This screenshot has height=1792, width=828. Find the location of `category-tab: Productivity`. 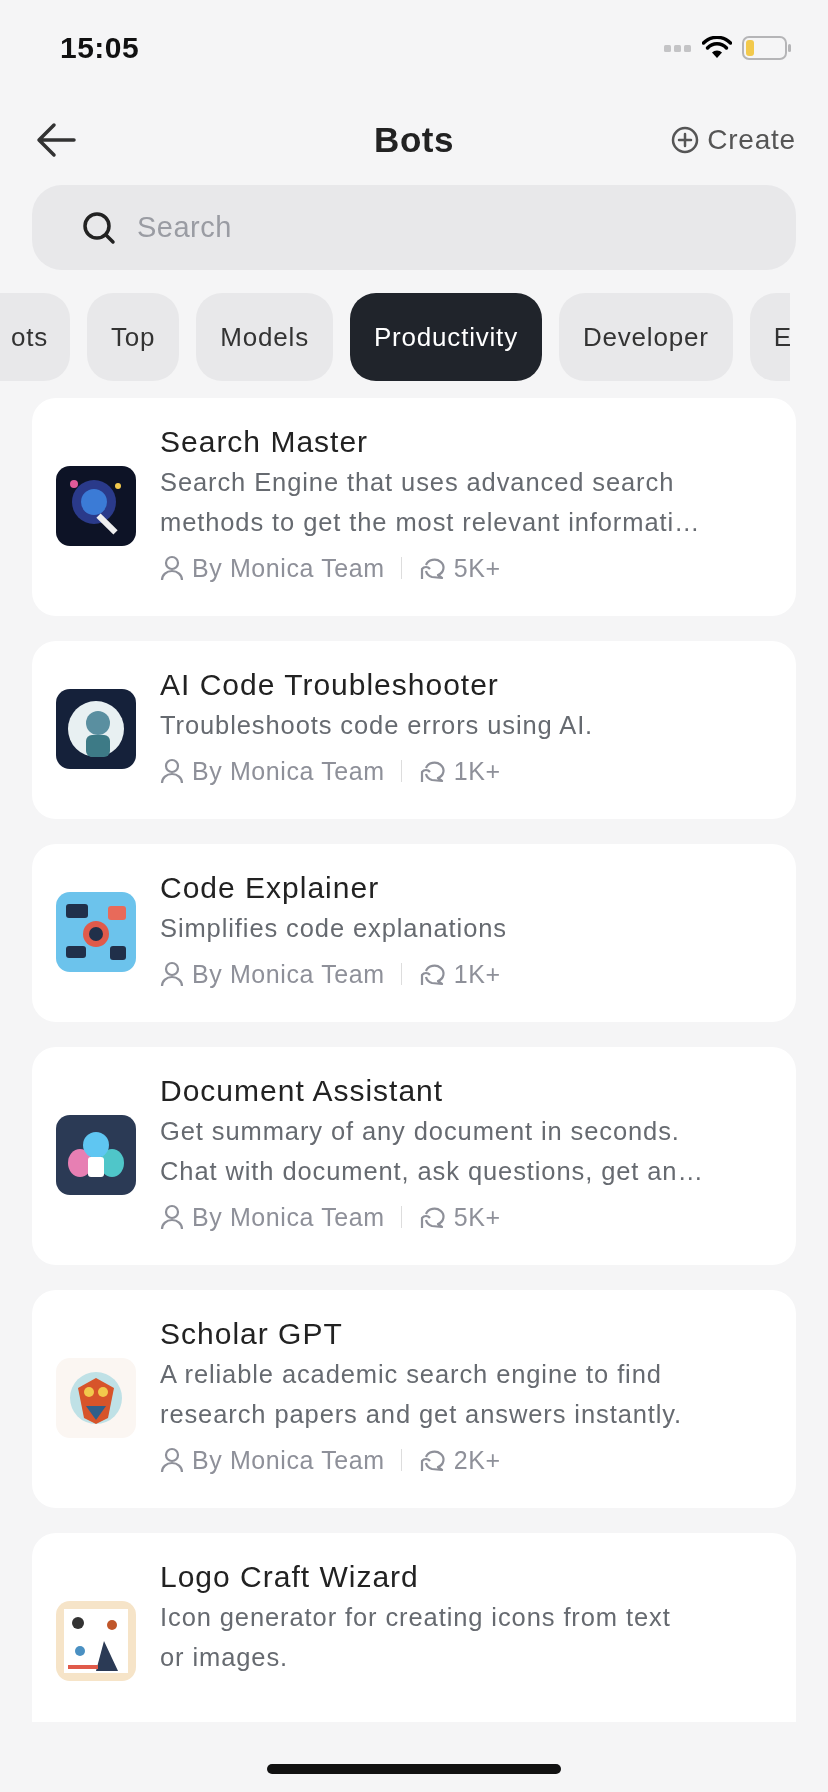

category-tab: Productivity is located at coordinates (445, 337).